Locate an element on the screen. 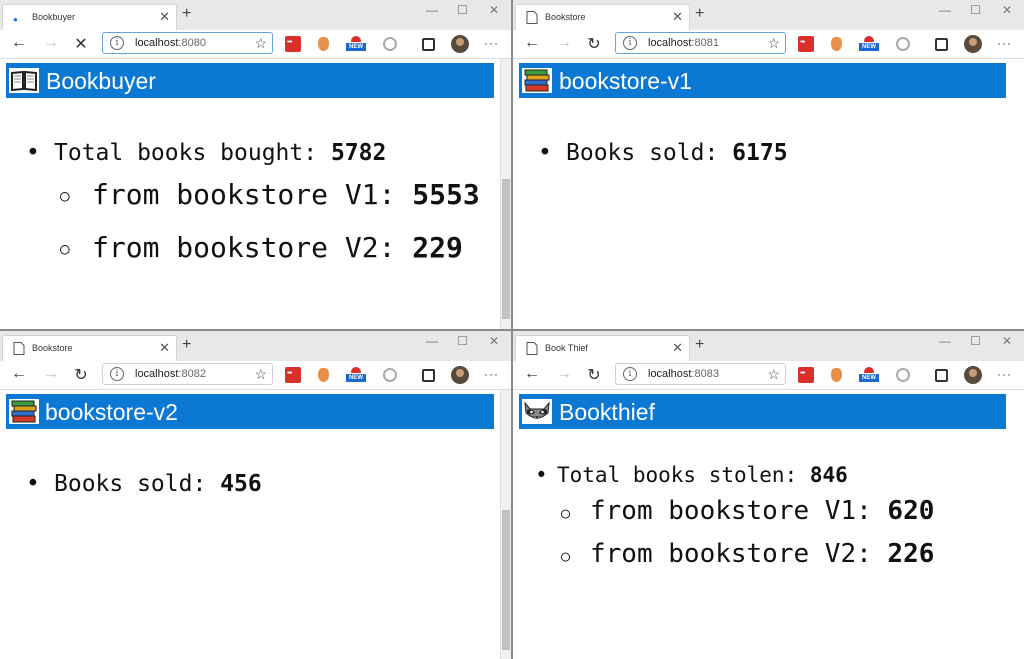  stop-loading-icon: ✕ is located at coordinates (81, 44).